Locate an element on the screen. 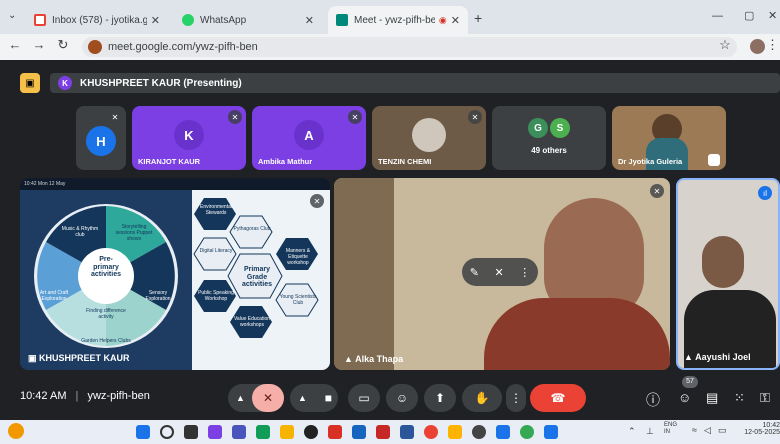 The width and height of the screenshot is (780, 444). pin-icon is located at coordinates (714, 160).